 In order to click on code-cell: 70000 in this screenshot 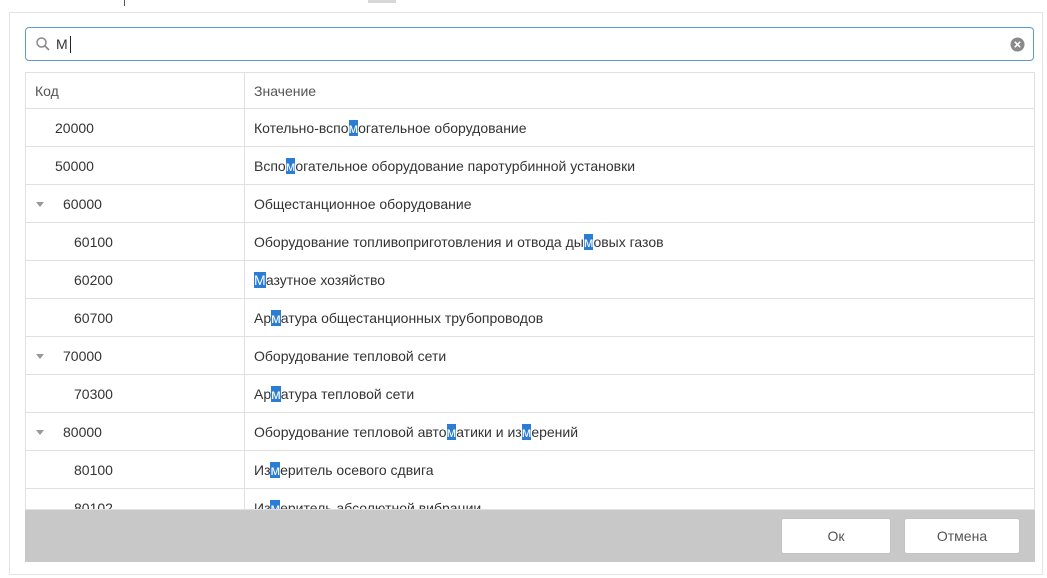, I will do `click(135, 355)`.